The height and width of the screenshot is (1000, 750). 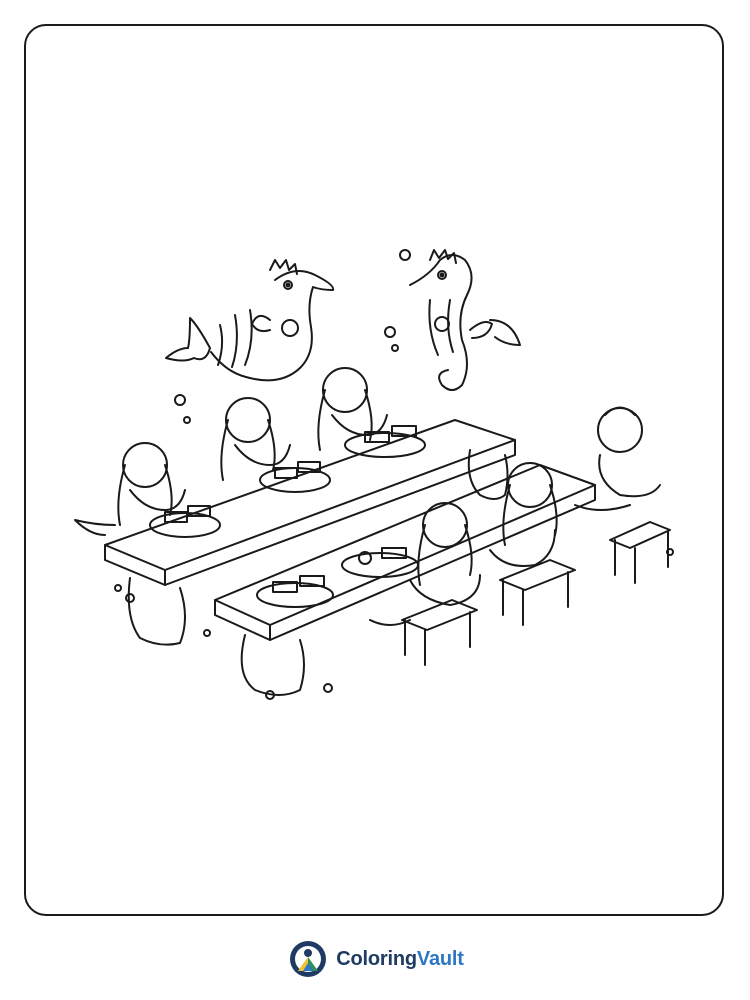 What do you see at coordinates (425, 564) in the screenshot?
I see `mermaid-girl-4-icon` at bounding box center [425, 564].